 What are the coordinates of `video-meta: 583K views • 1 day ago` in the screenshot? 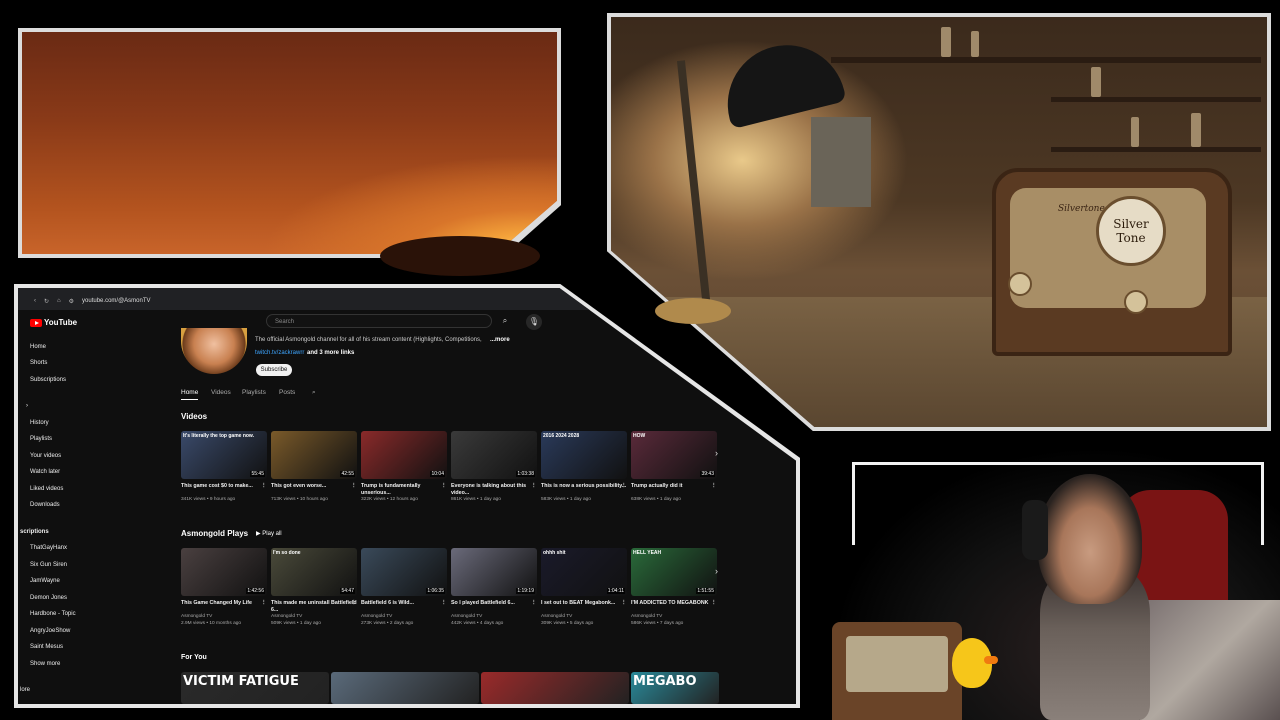 It's located at (566, 499).